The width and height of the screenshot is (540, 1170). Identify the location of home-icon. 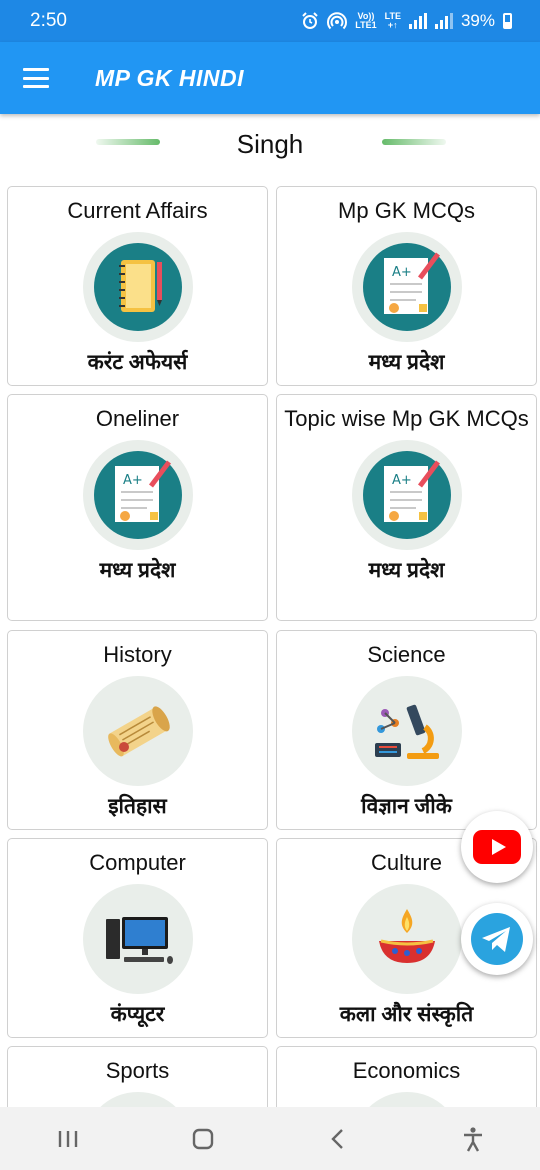
(202, 1138).